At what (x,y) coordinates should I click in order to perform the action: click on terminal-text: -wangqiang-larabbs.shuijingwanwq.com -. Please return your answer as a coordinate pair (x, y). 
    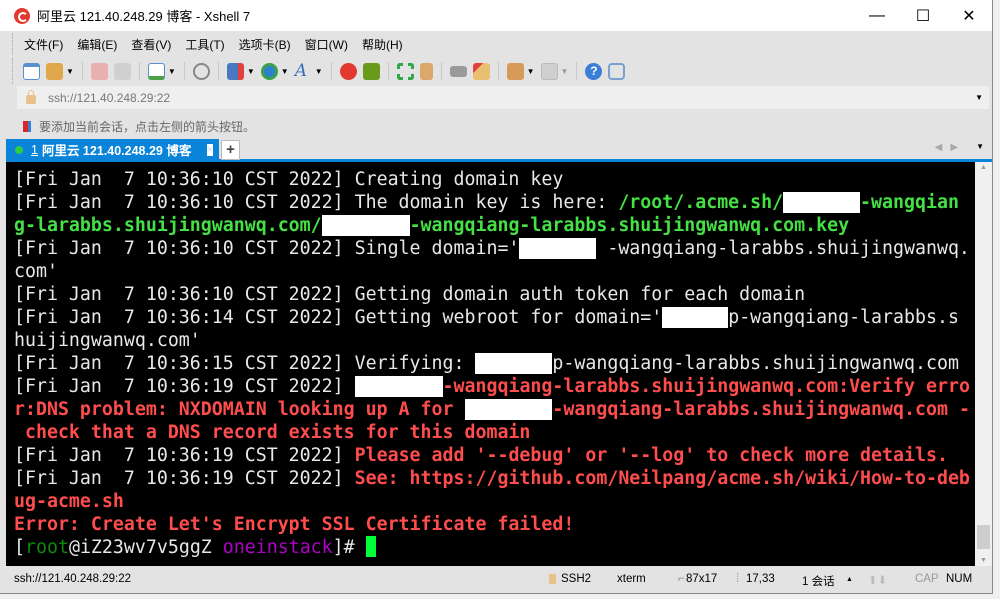
    Looking at the image, I should click on (761, 409).